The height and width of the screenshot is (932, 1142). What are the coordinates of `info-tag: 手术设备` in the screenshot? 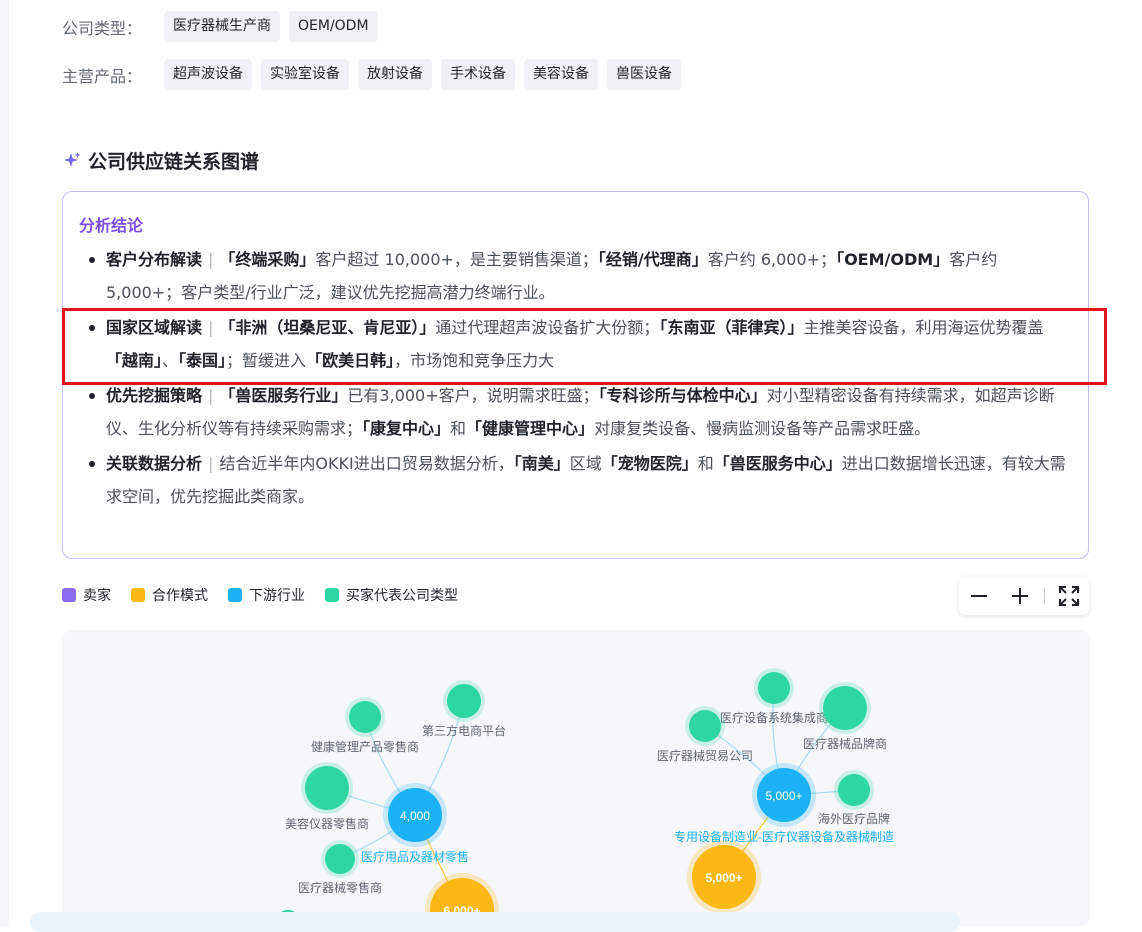 It's located at (478, 74).